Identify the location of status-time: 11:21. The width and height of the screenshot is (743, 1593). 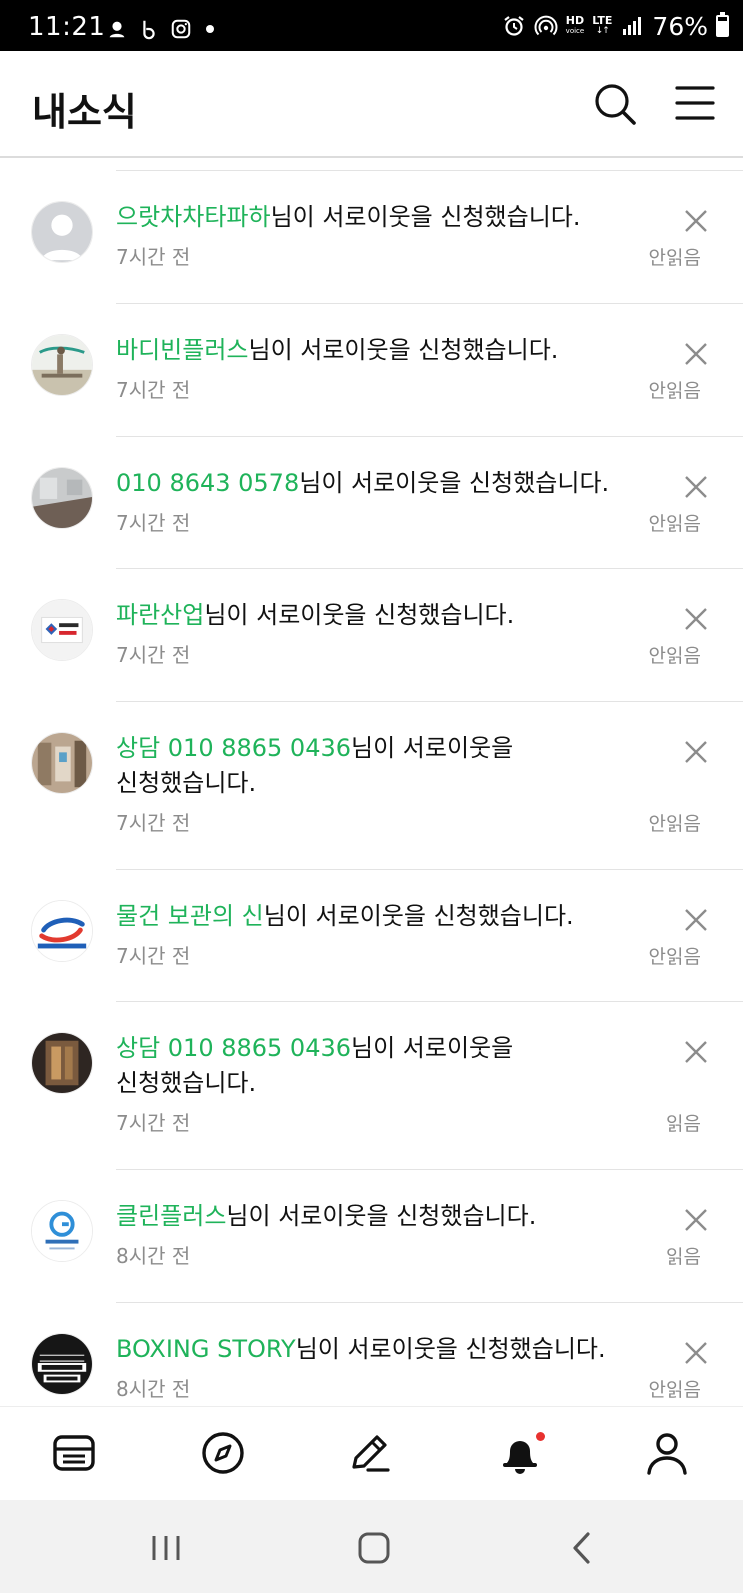
(67, 27).